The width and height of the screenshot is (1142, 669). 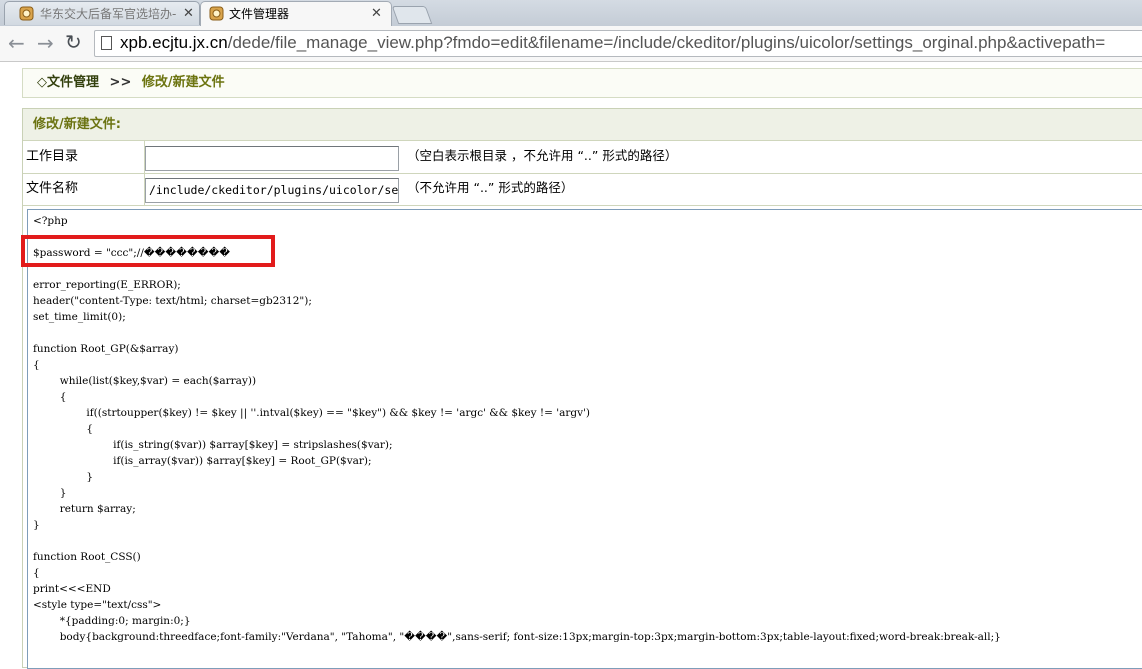 I want to click on tab-inactive: 华东交大后备军官选培办- ✕, so click(x=102, y=13).